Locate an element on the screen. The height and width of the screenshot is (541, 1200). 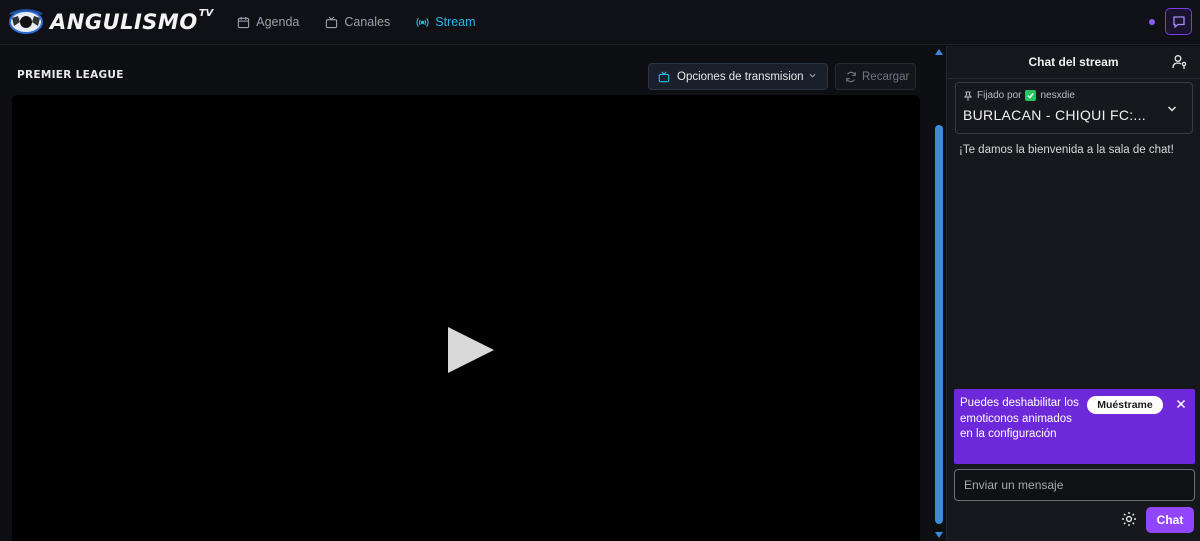
brand-suffix: TV is located at coordinates (206, 13).